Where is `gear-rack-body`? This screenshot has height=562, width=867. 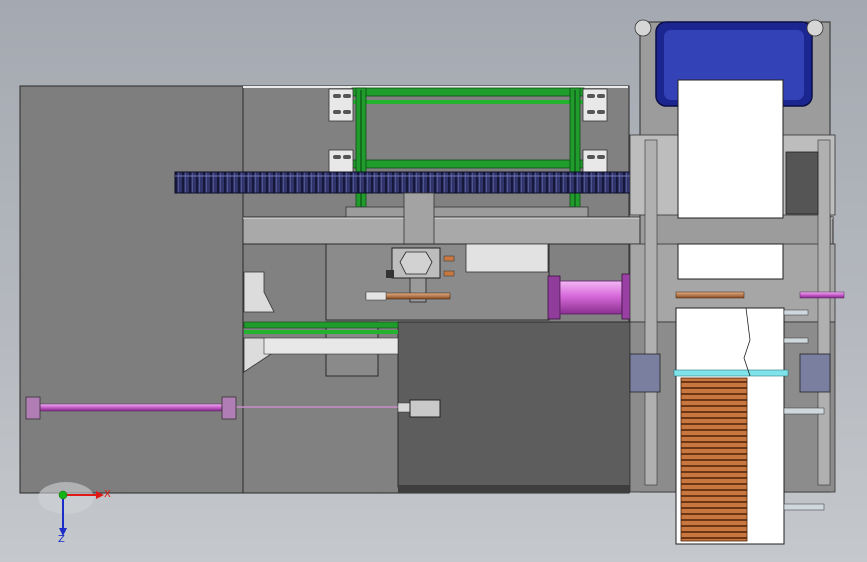 gear-rack-body is located at coordinates (439, 182).